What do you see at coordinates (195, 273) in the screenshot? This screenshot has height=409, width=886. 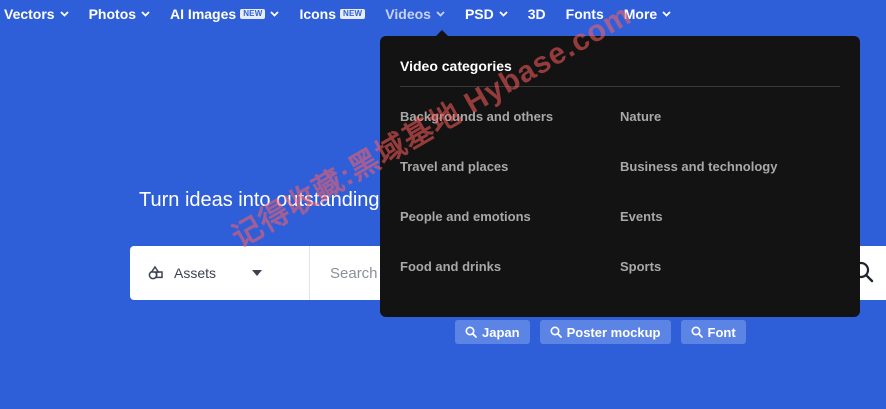 I see `asset-type-label: Assets` at bounding box center [195, 273].